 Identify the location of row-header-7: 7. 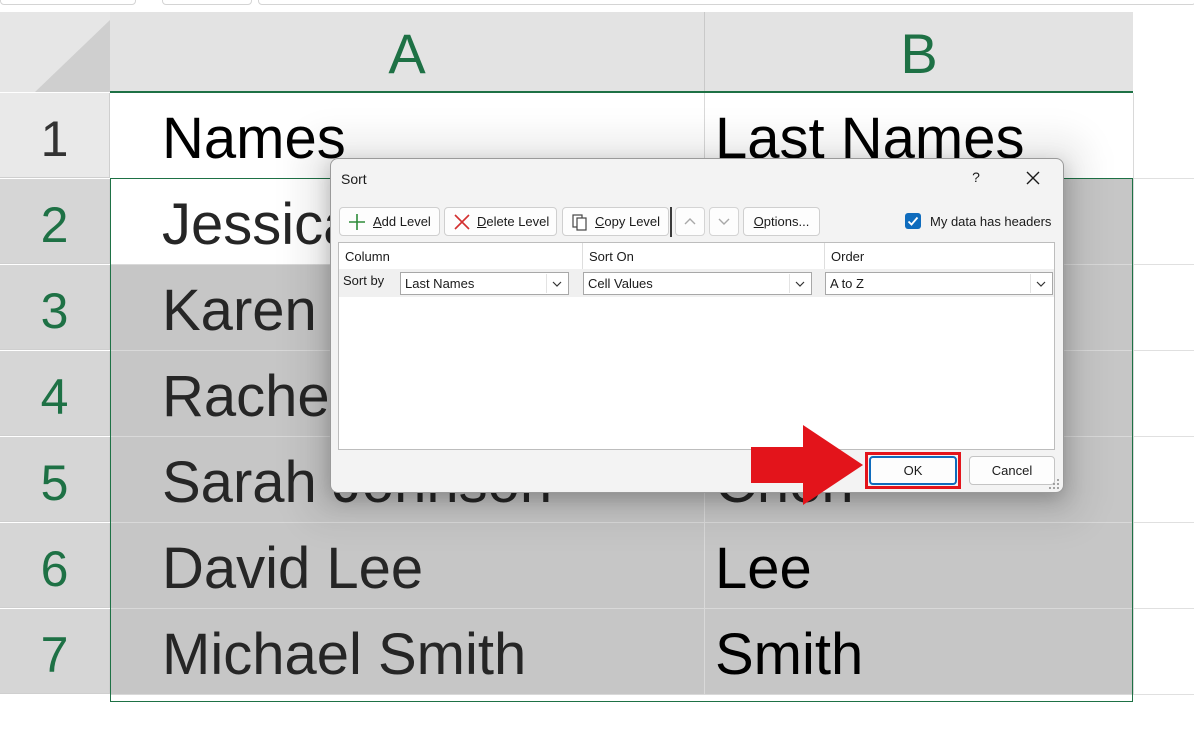
(55, 651).